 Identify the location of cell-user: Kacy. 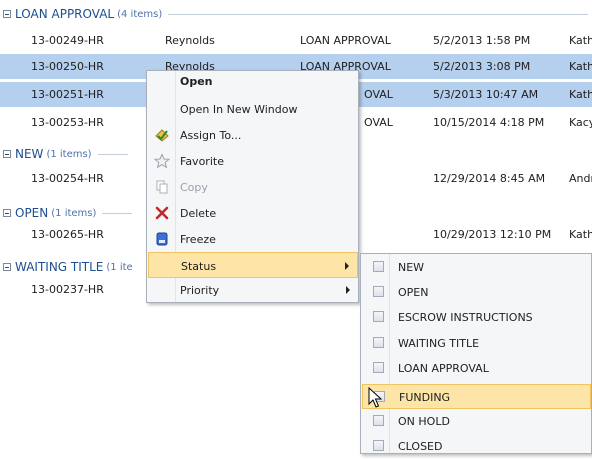
(580, 122).